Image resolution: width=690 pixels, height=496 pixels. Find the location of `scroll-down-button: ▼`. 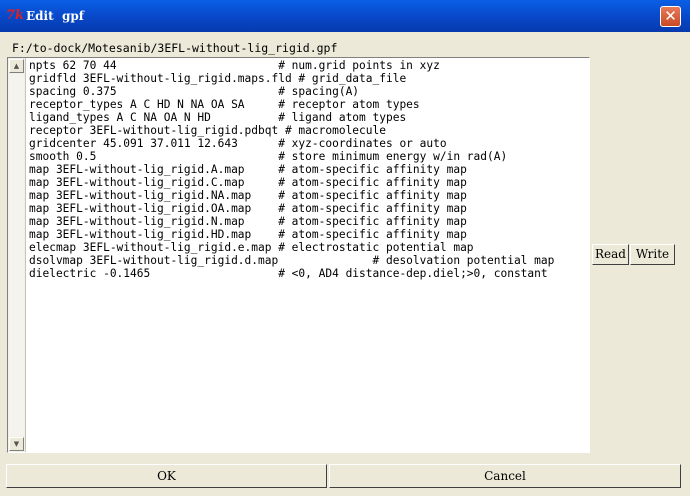

scroll-down-button: ▼ is located at coordinates (16, 444).